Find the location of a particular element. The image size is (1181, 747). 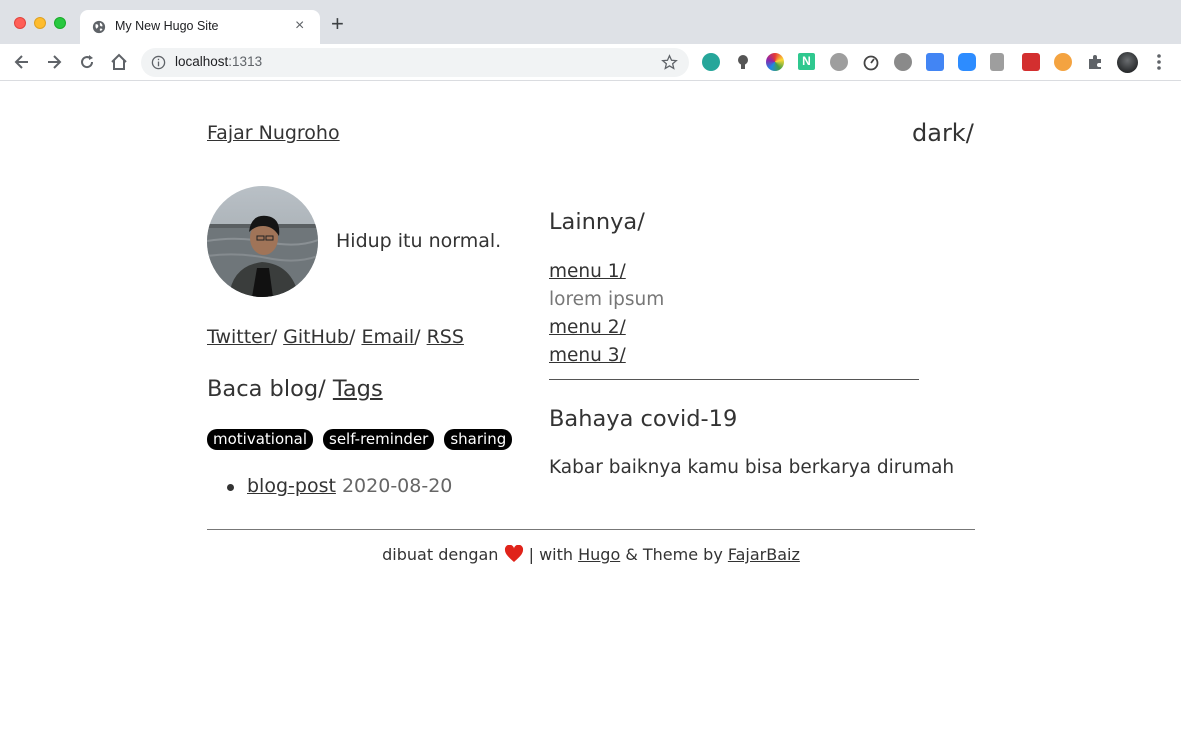

address-bar: localhost:1313 is located at coordinates (415, 62).